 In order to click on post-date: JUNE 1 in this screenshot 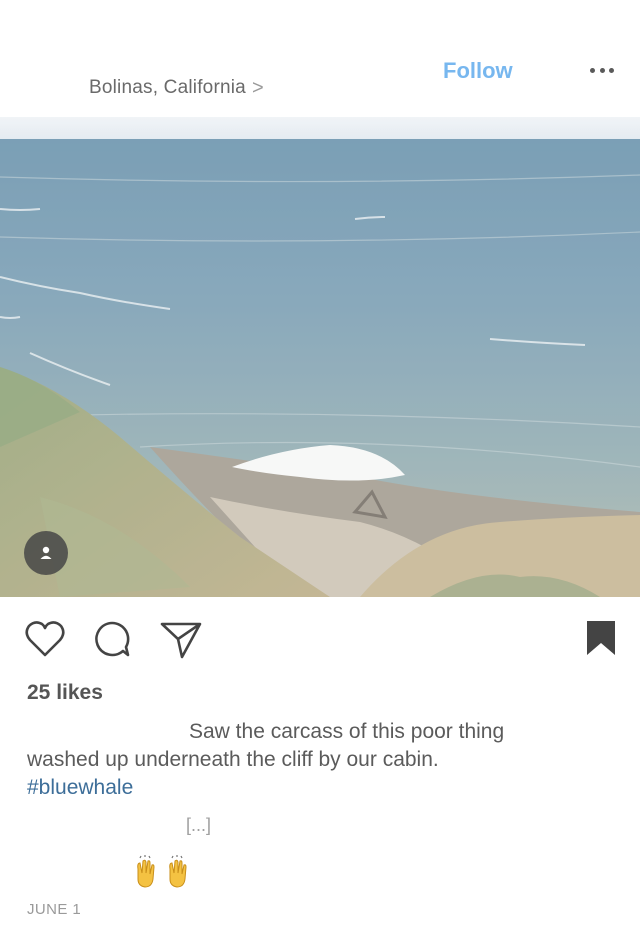, I will do `click(54, 909)`.